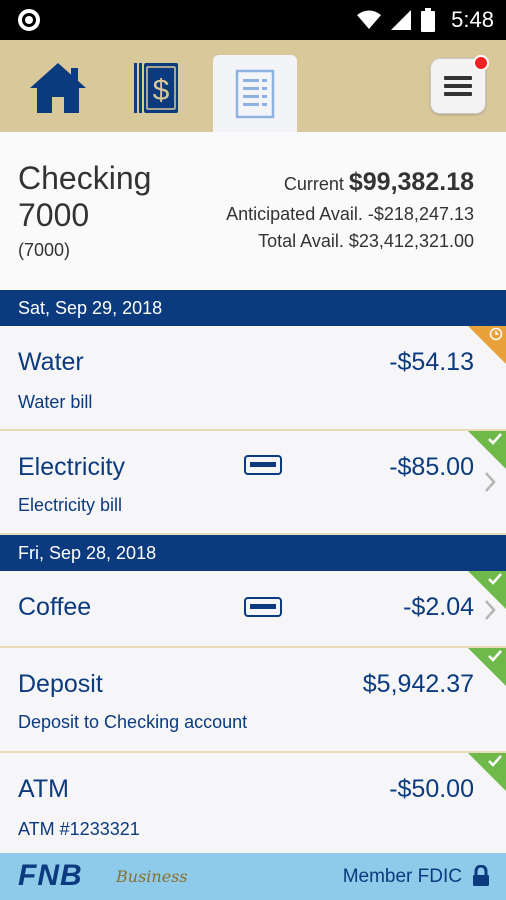 The height and width of the screenshot is (900, 506). I want to click on transaction-amount: -$2.04, so click(438, 607).